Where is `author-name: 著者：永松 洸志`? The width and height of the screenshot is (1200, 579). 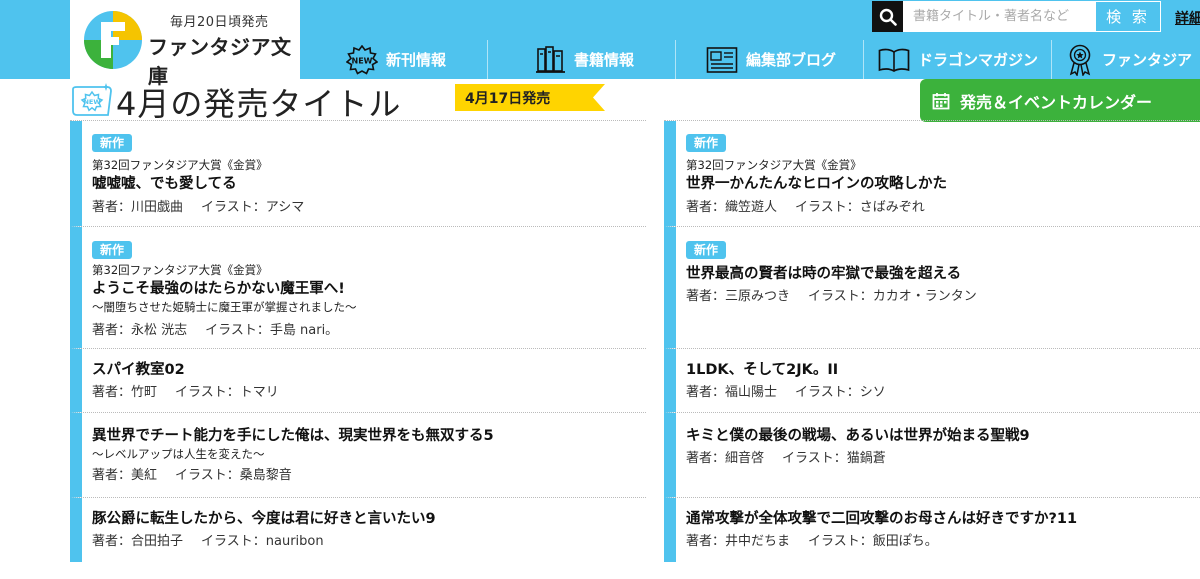
author-name: 著者：永松 洸志 is located at coordinates (140, 330).